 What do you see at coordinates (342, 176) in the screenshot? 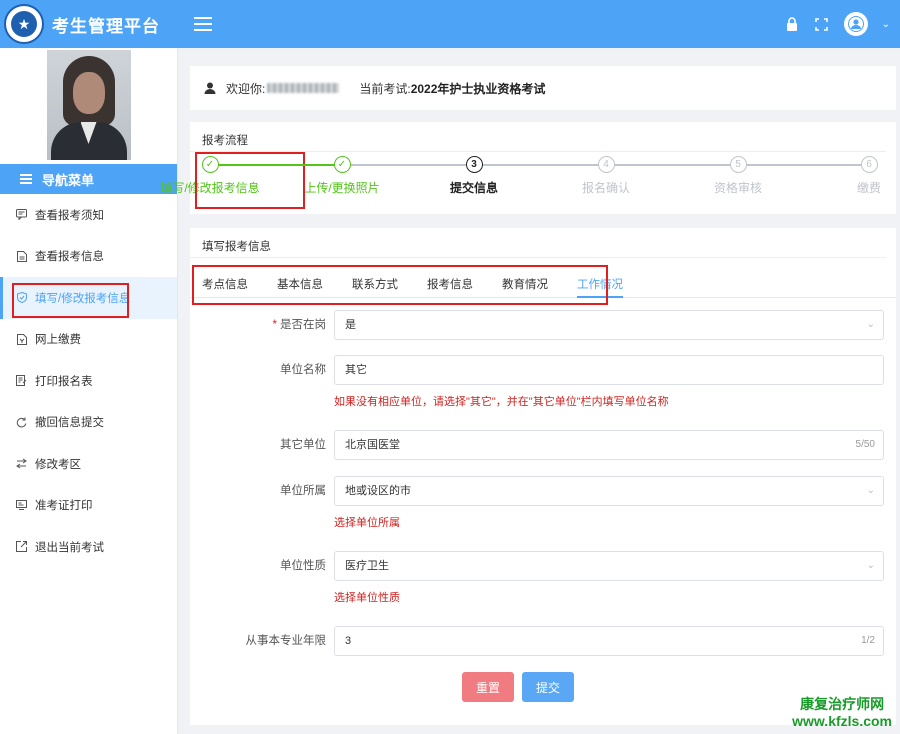
I see `step-2: ✓ 上传/更换照片` at bounding box center [342, 176].